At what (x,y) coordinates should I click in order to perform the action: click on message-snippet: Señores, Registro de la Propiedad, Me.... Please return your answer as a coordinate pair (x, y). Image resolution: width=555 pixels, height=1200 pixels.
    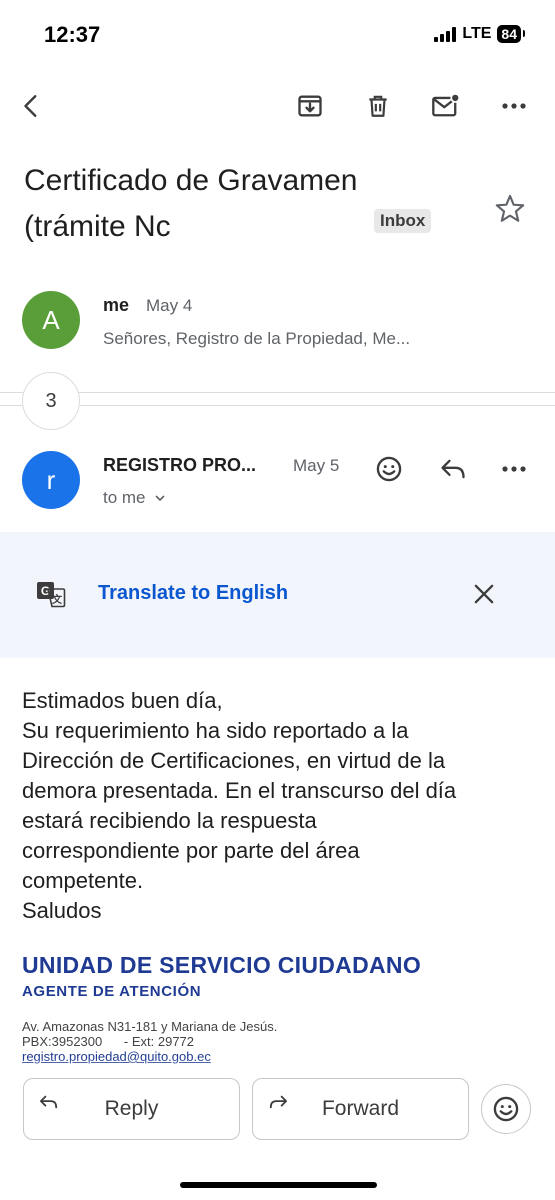
    Looking at the image, I should click on (257, 338).